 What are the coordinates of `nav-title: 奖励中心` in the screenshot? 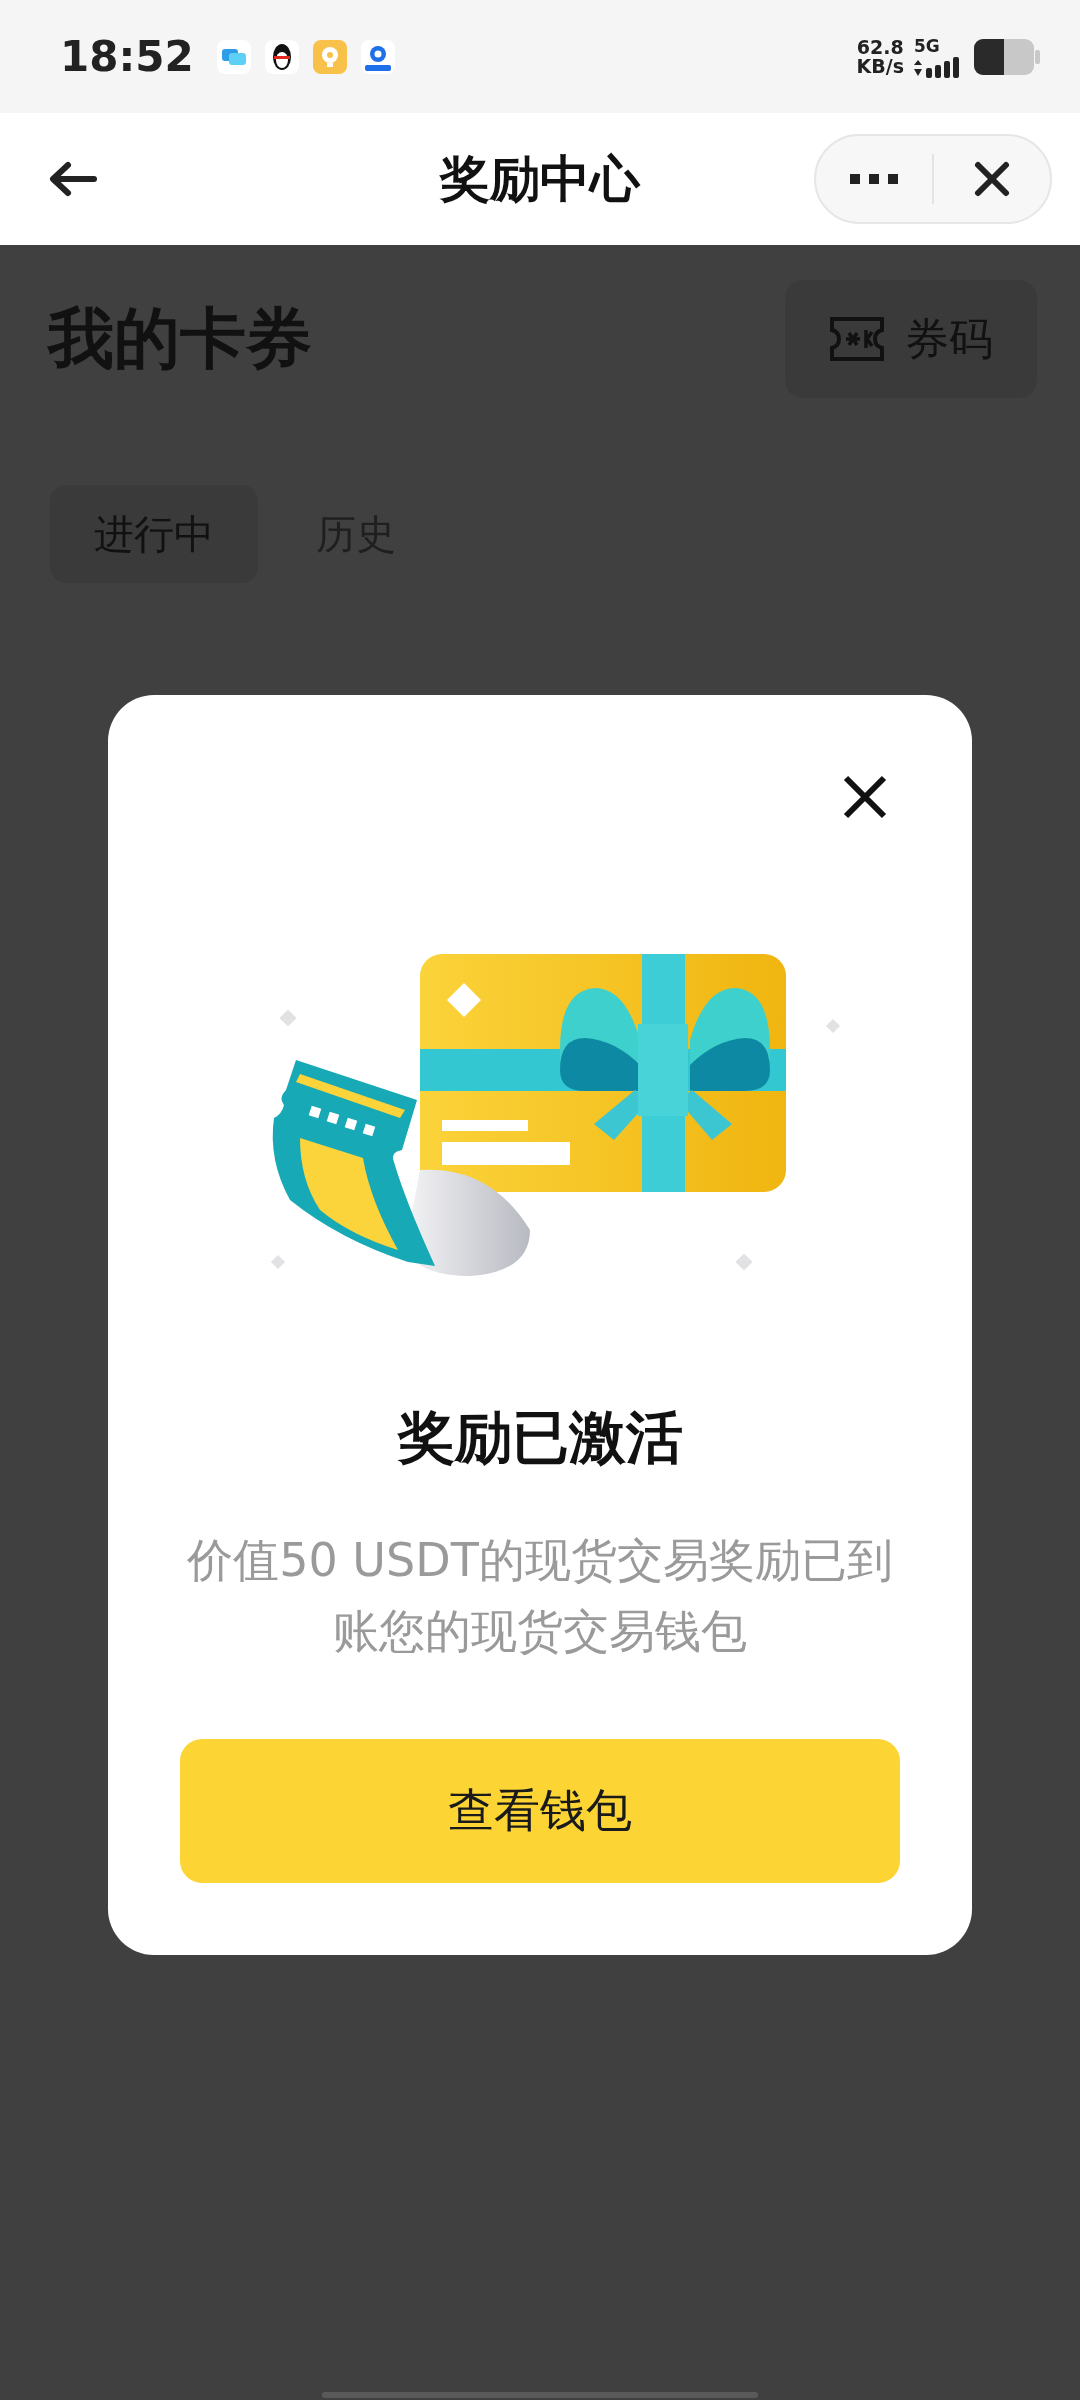 It's located at (540, 178).